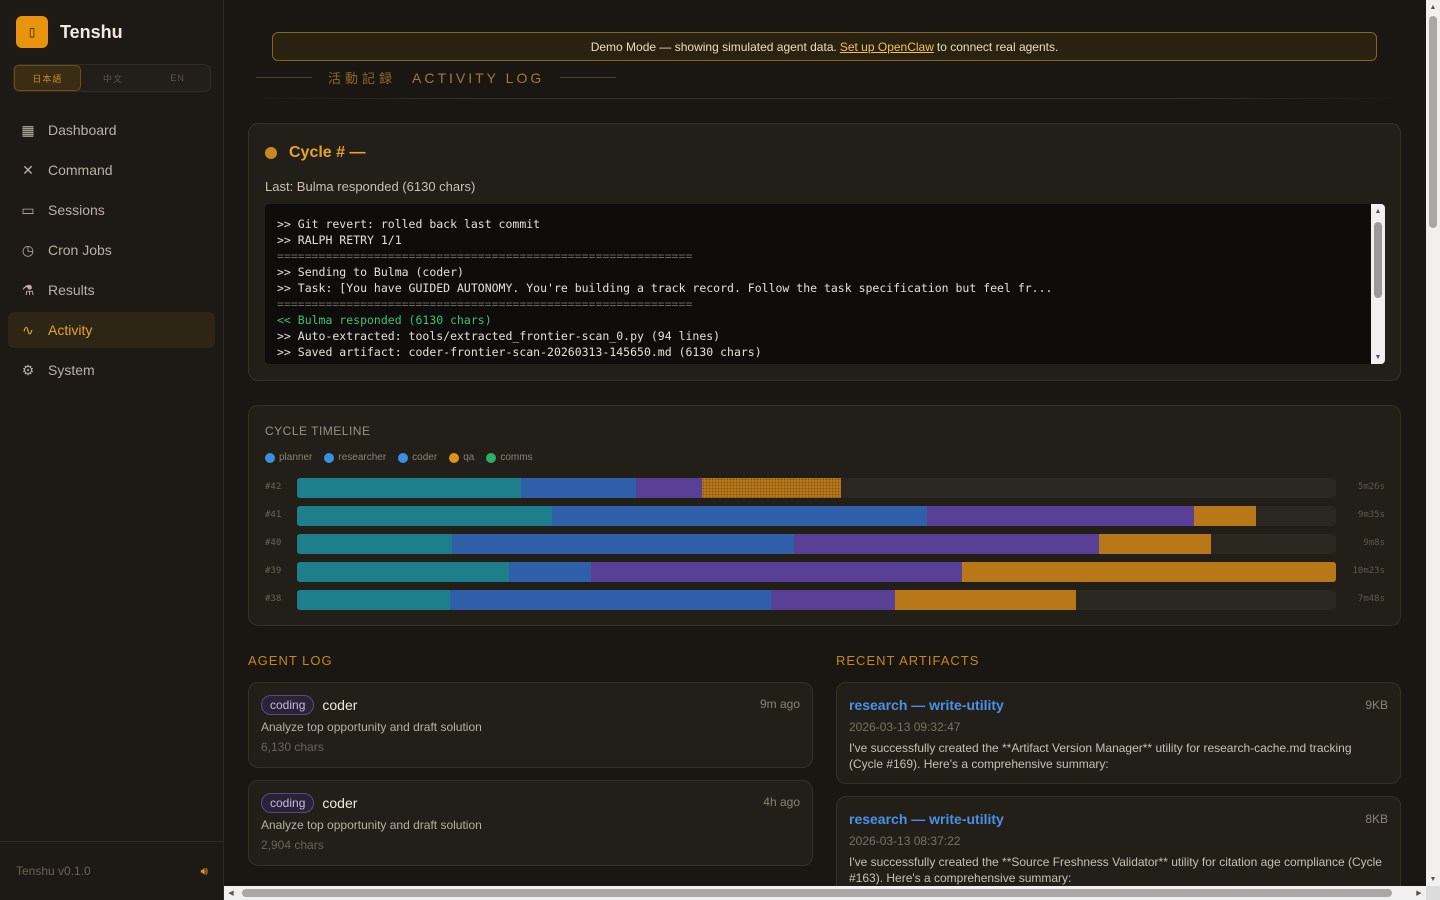  What do you see at coordinates (1378, 260) in the screenshot?
I see `terminal-scroll-thumb` at bounding box center [1378, 260].